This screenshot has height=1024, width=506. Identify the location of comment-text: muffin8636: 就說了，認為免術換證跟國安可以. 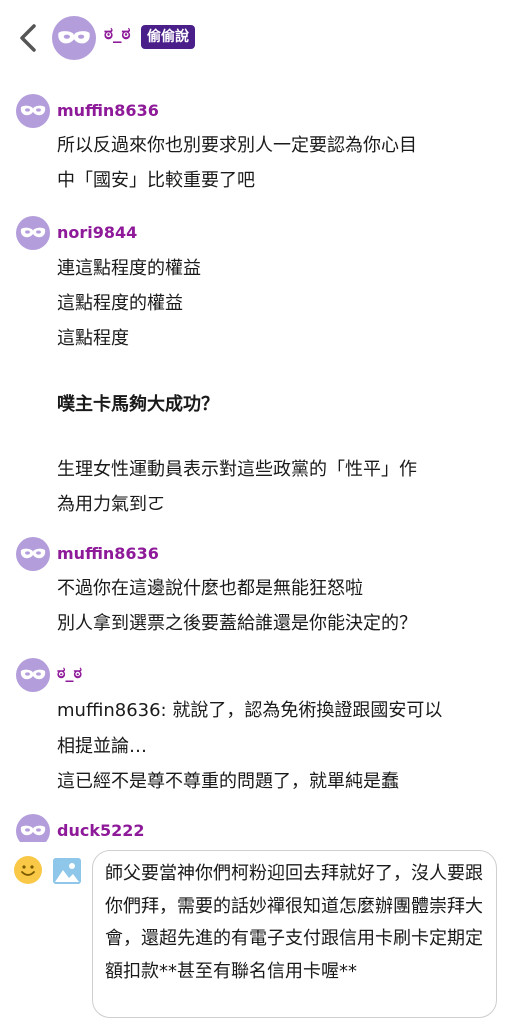
(250, 710).